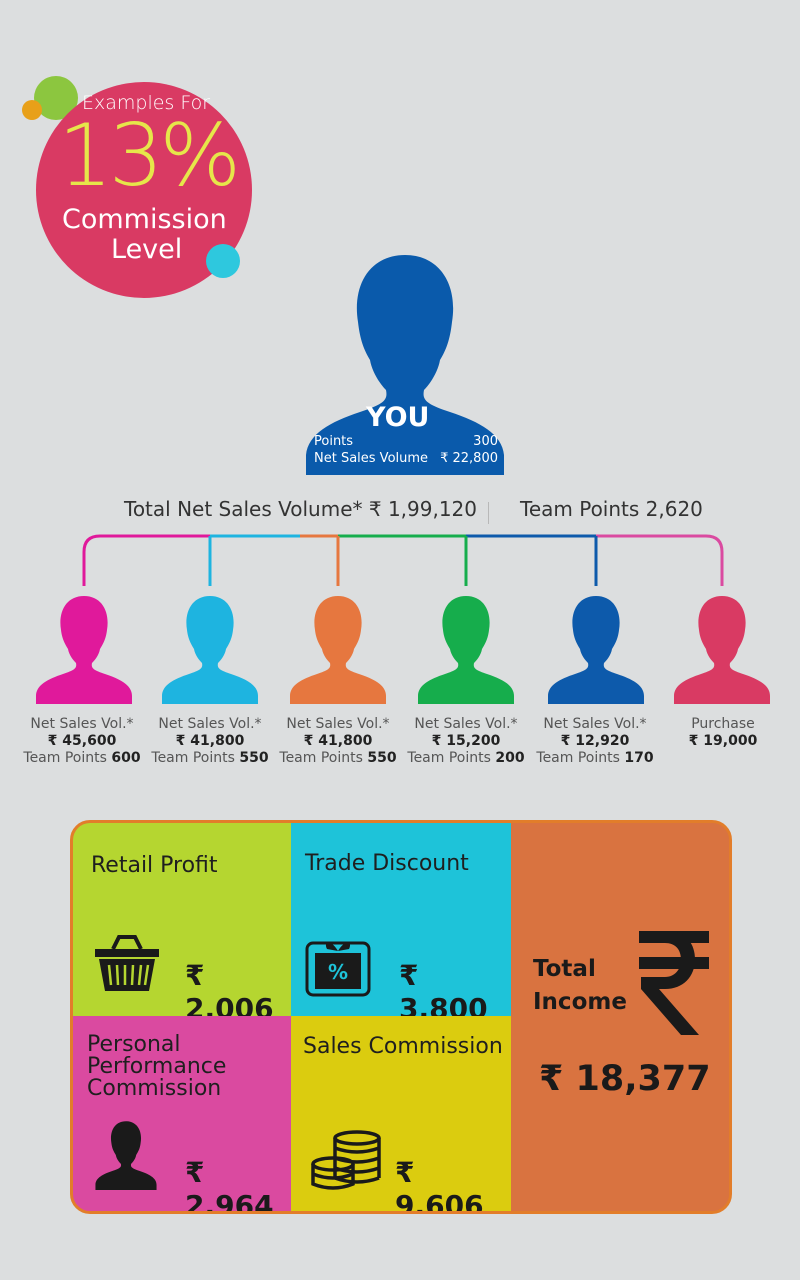 The height and width of the screenshot is (1280, 800). I want to click on total-income-cell: Total Income ₹ 18,377, so click(620, 1017).